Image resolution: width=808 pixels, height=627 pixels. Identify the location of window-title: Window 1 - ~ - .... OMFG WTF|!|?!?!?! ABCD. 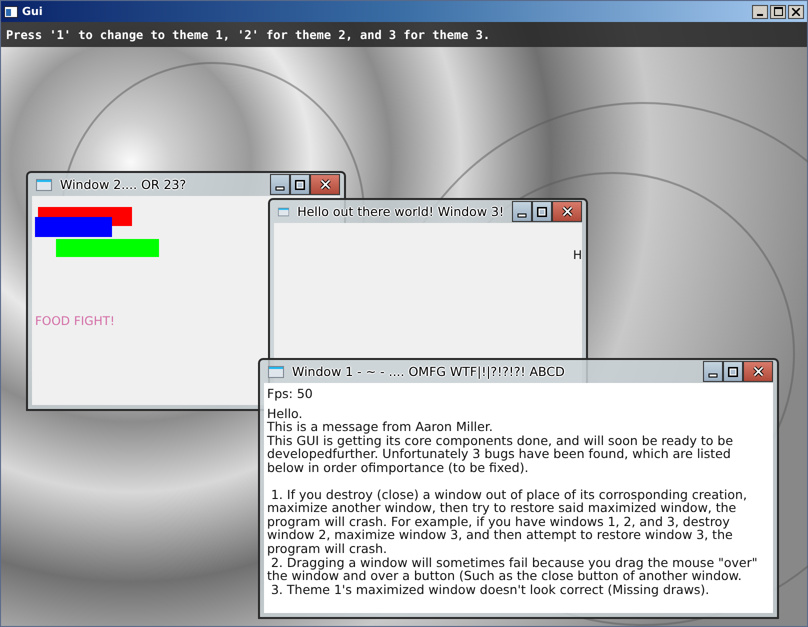
(429, 371).